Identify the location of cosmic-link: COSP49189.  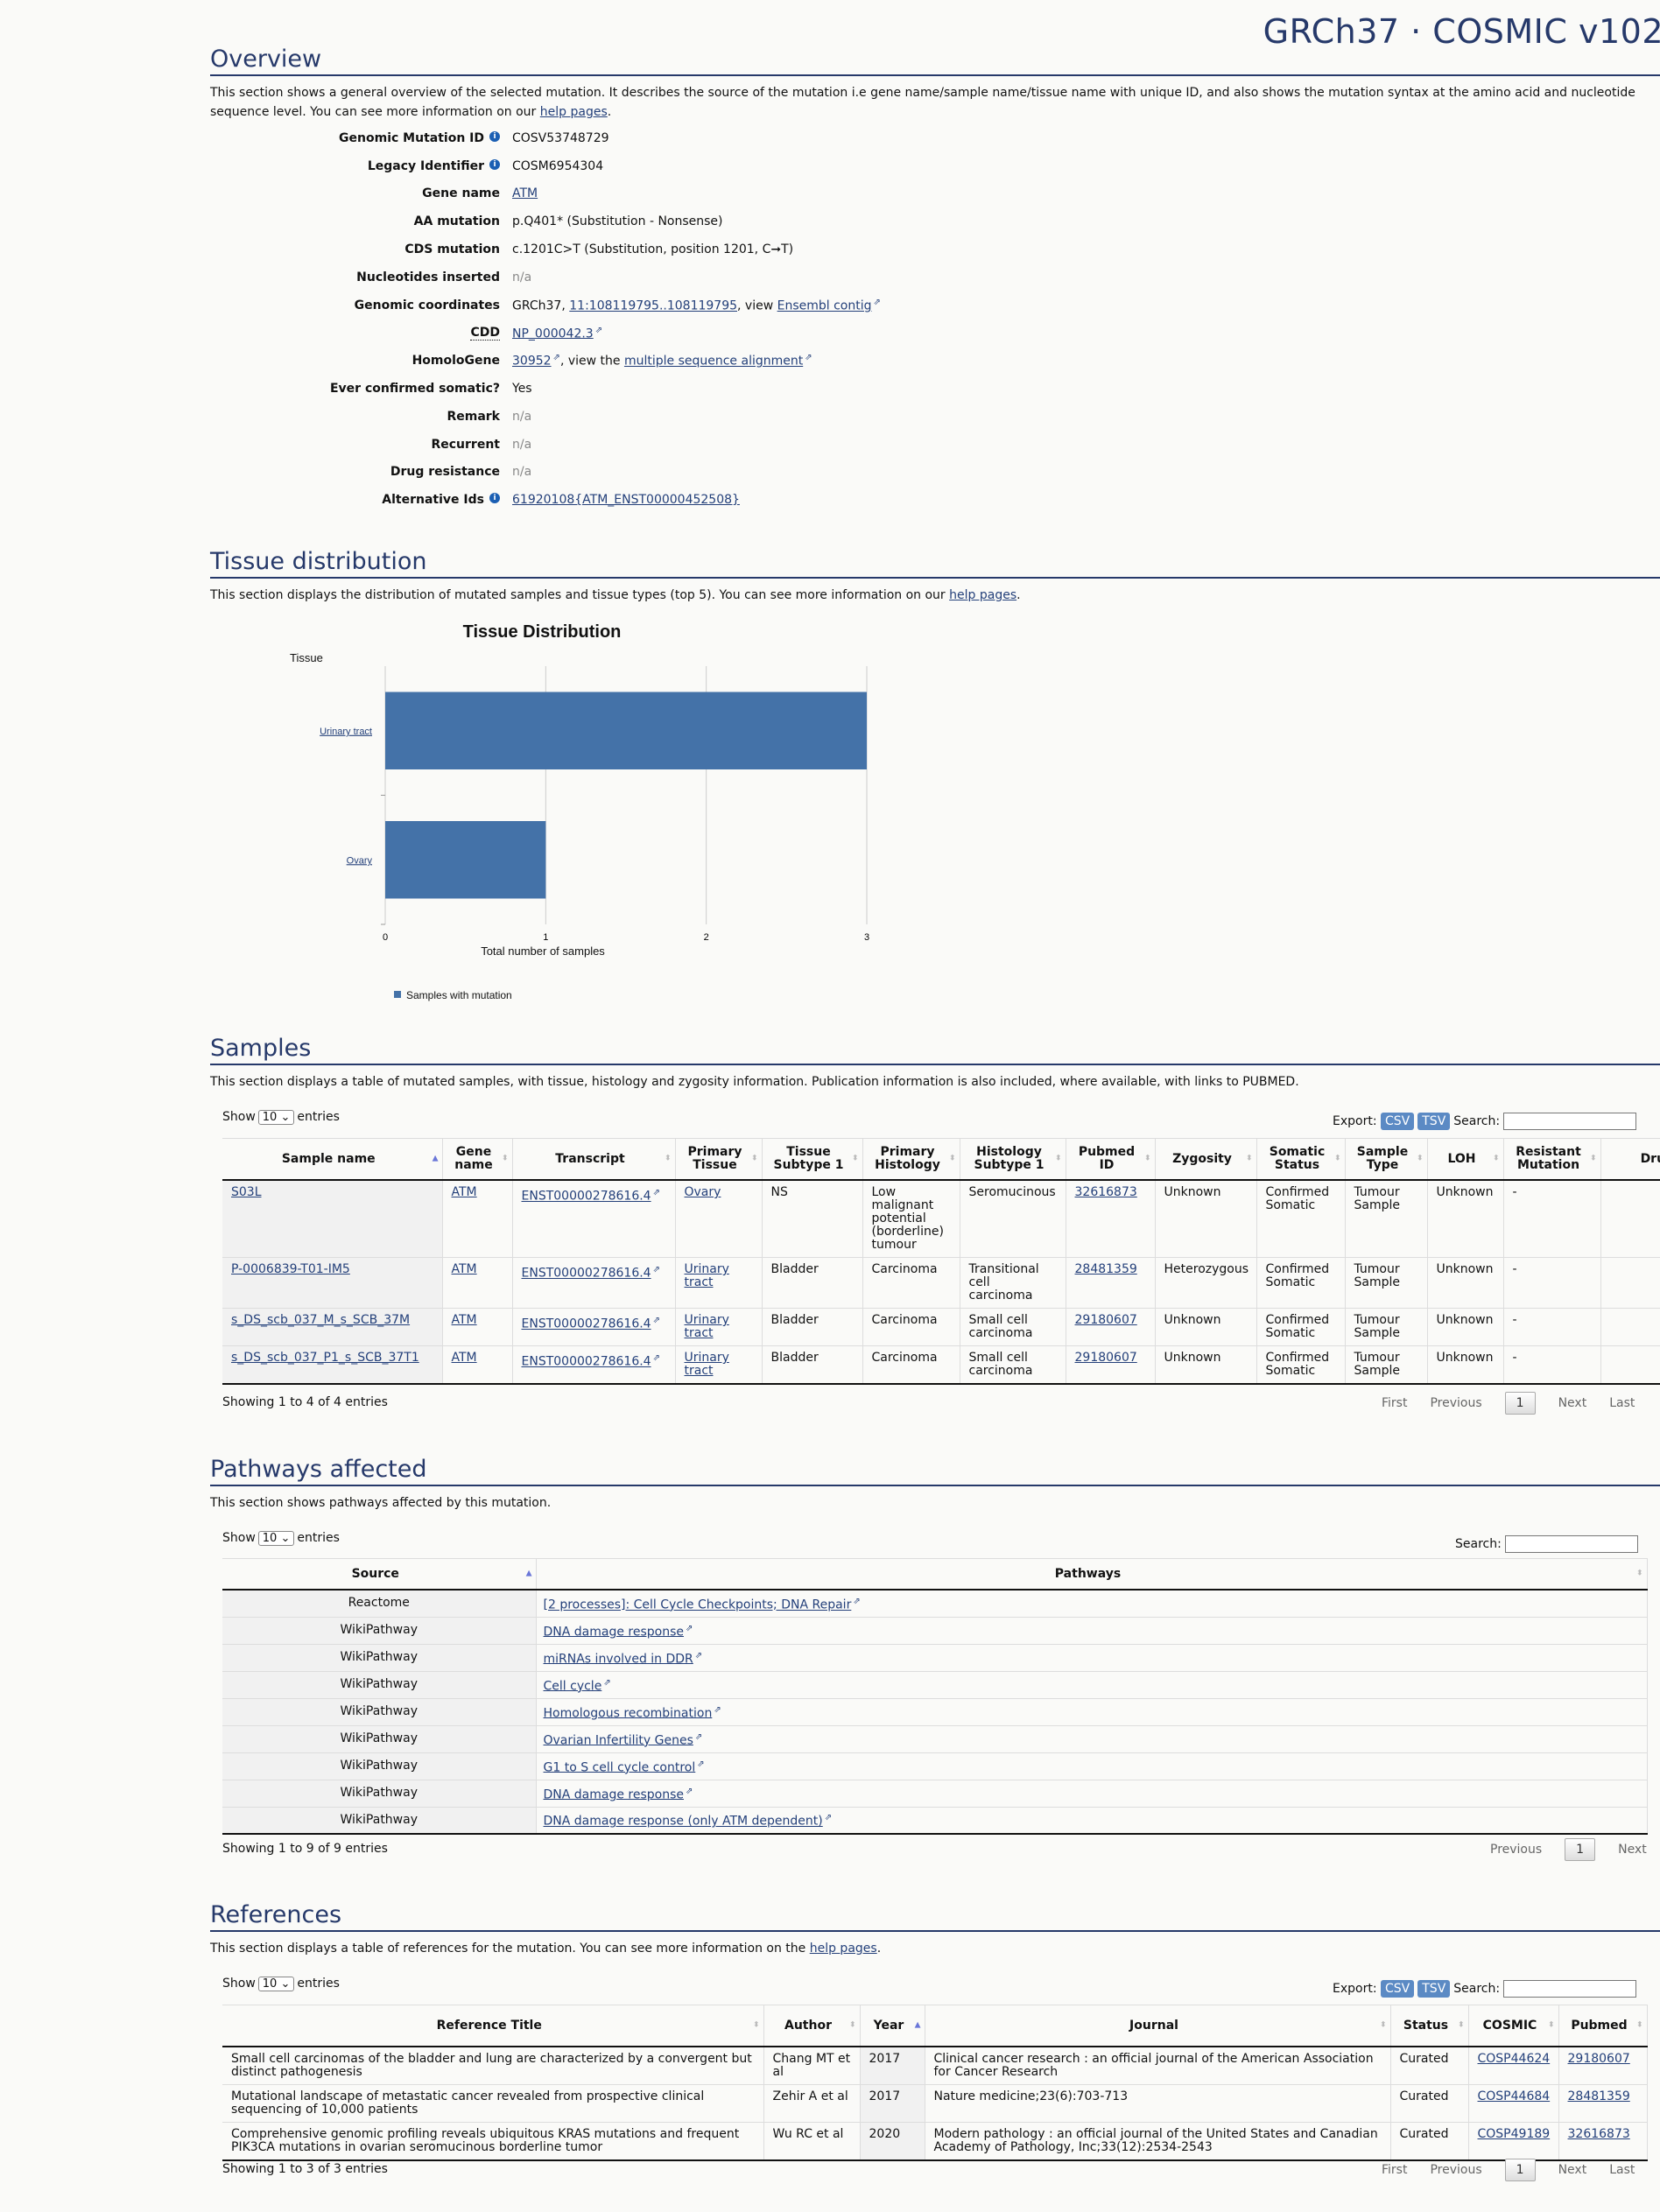
(1514, 2134).